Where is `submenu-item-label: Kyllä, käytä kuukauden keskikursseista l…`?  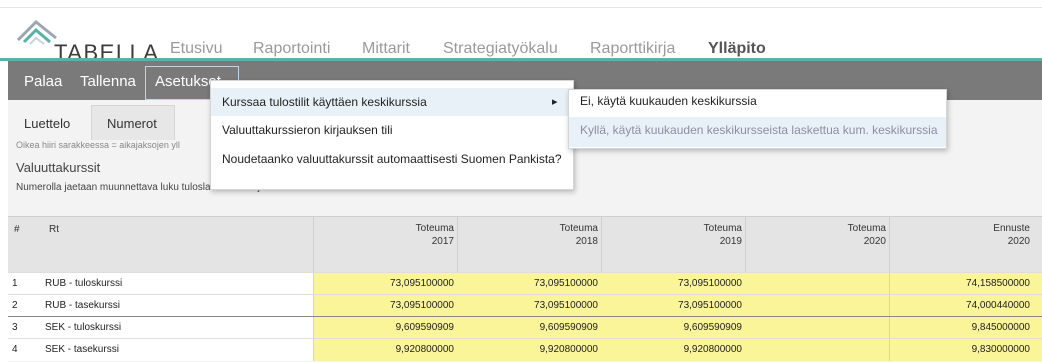
submenu-item-label: Kyllä, käytä kuukauden keskikursseista l… is located at coordinates (759, 130).